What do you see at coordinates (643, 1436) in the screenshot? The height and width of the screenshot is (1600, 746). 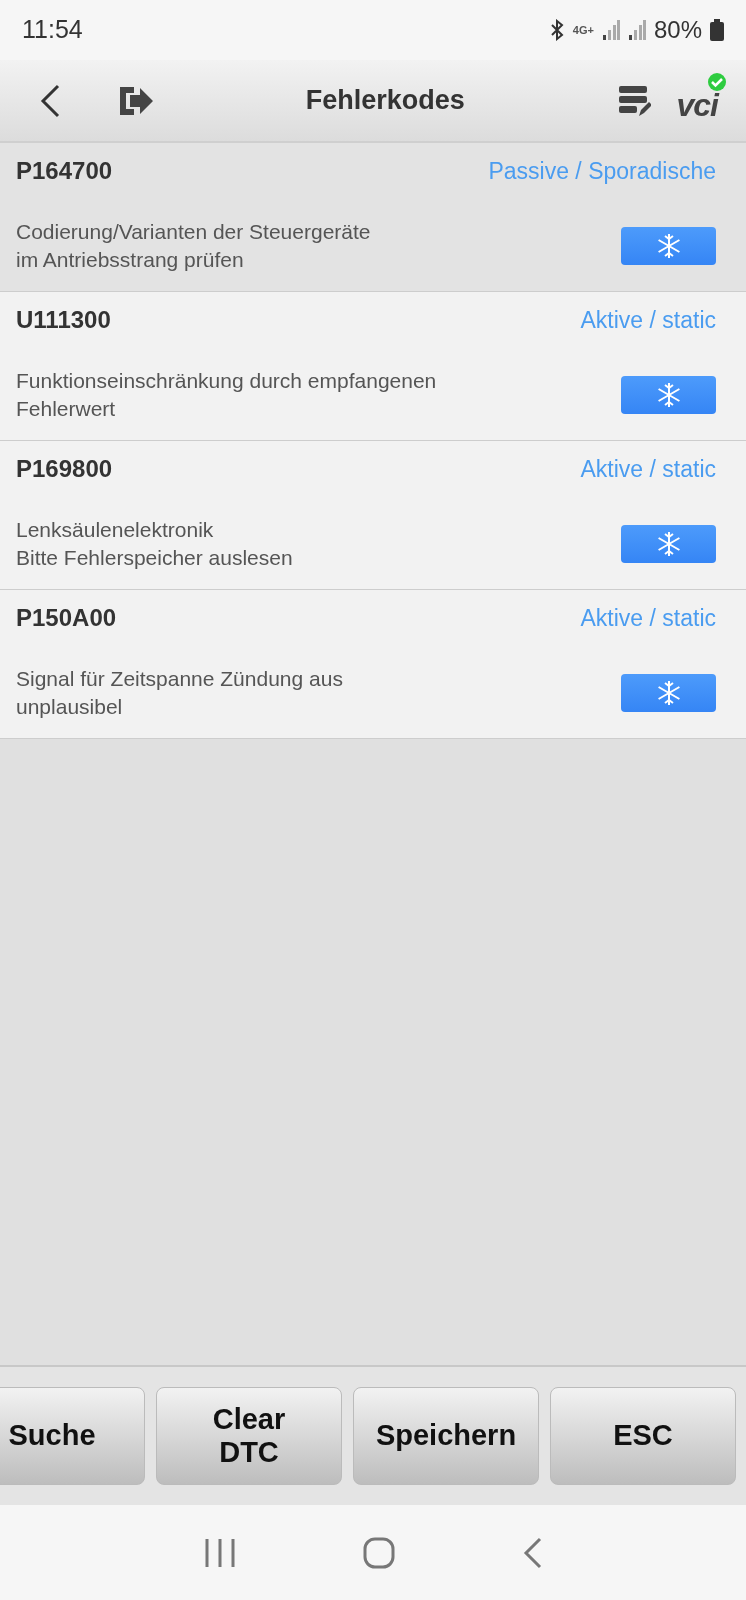 I see `action-button: ESC` at bounding box center [643, 1436].